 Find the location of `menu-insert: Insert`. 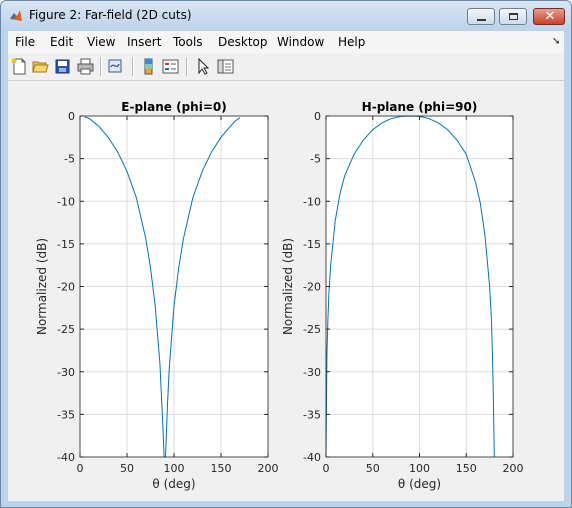

menu-insert: Insert is located at coordinates (144, 42).